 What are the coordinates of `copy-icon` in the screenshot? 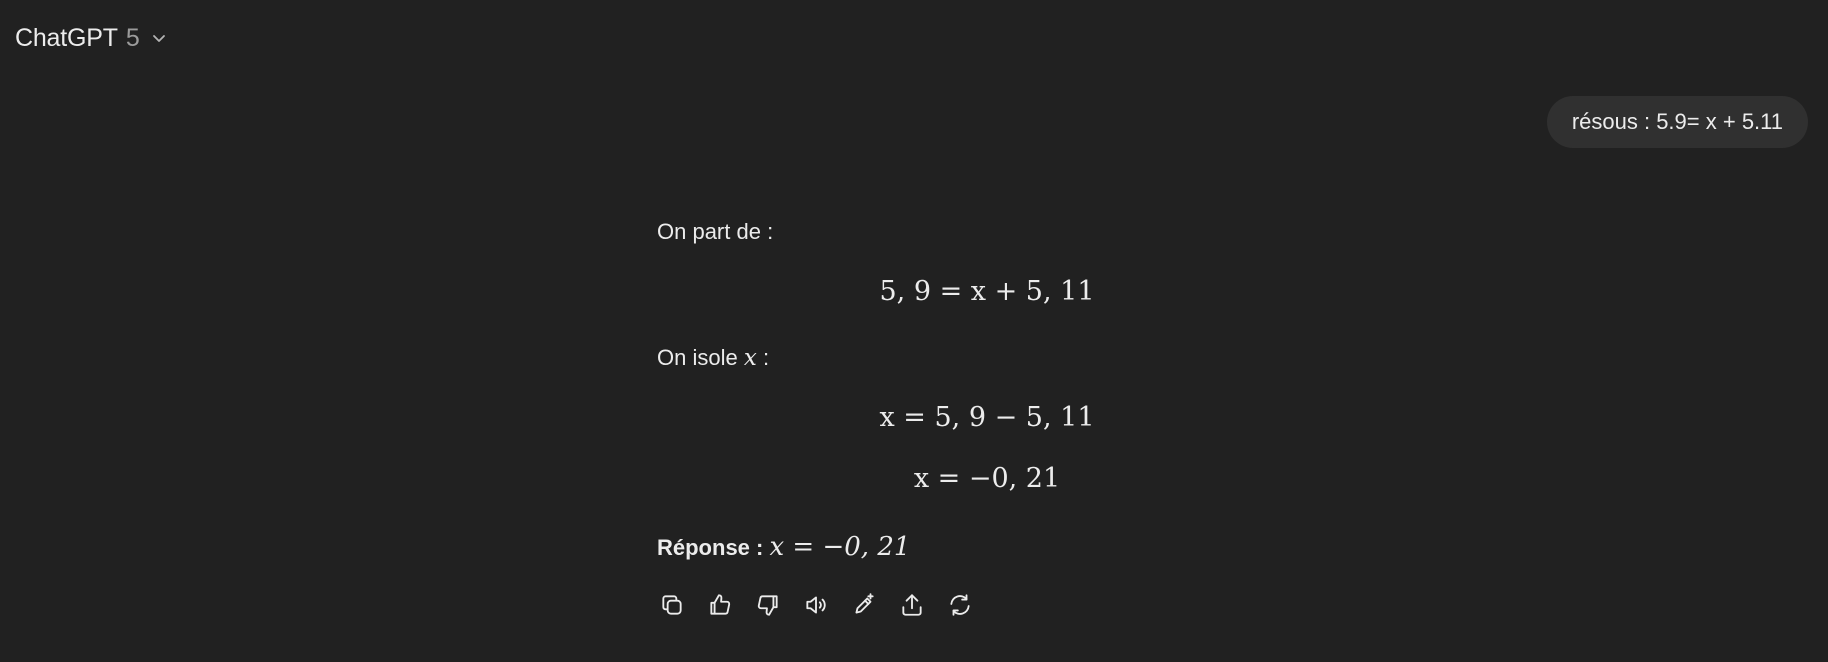 It's located at (672, 605).